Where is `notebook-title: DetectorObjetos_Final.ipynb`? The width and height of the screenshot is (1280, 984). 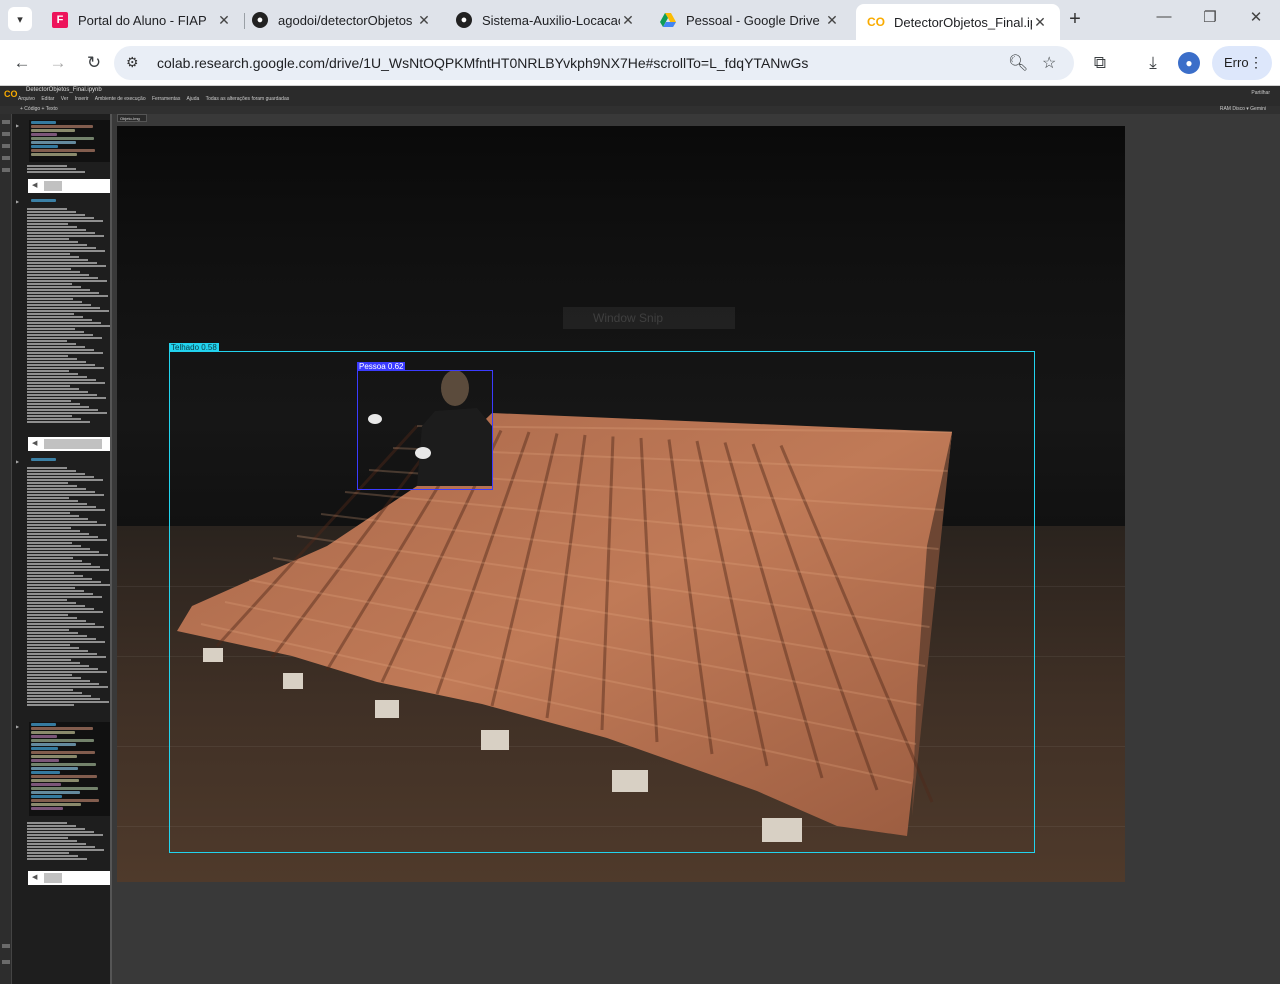 notebook-title: DetectorObjetos_Final.ipynb is located at coordinates (64, 90).